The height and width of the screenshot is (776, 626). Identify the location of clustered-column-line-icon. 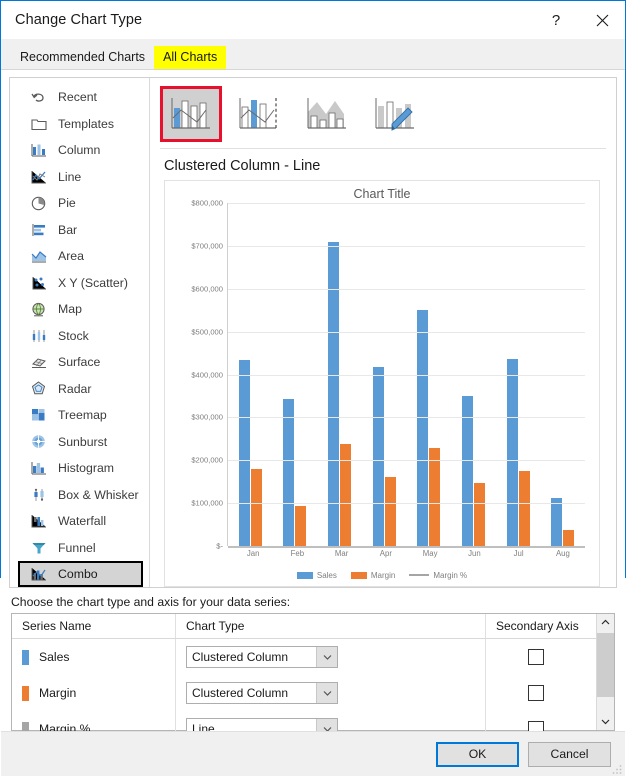
(191, 114).